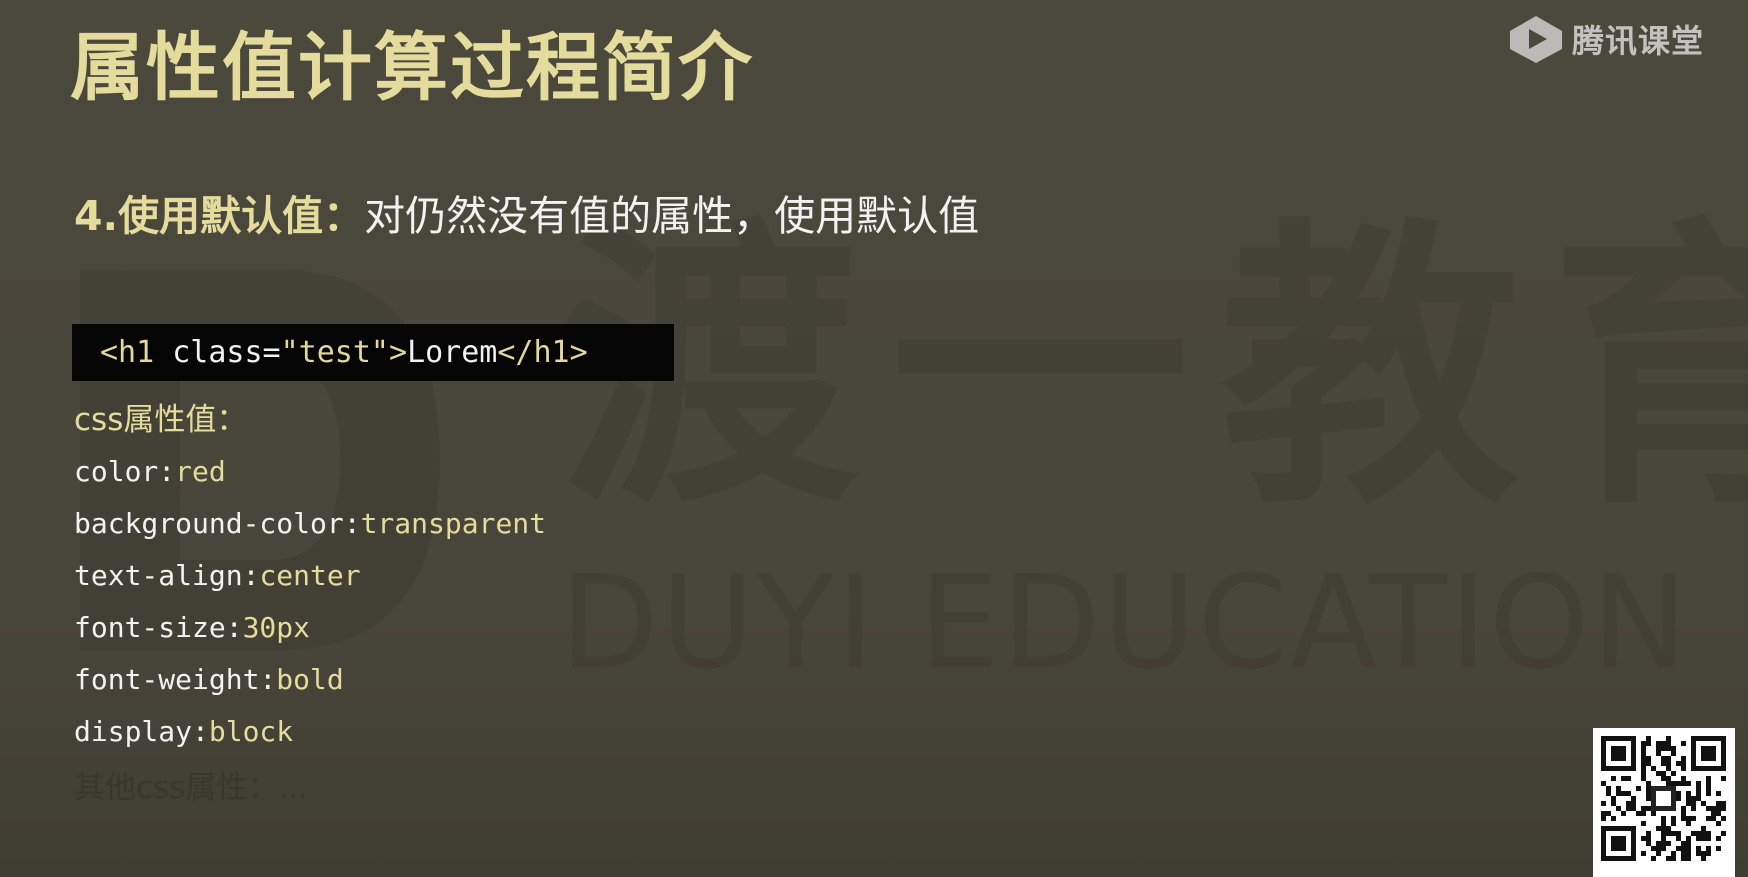  Describe the element at coordinates (276, 627) in the screenshot. I see `prop-value: 30px` at that location.